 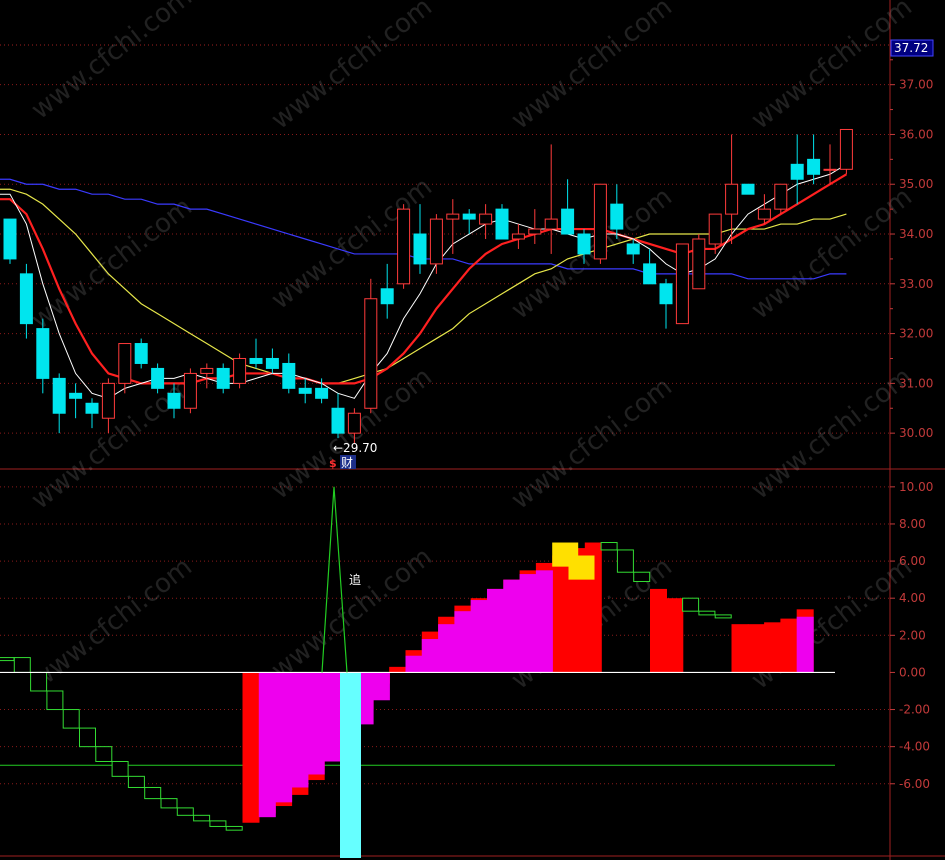 I want to click on price-tick-label: 34.00, so click(x=916, y=234).